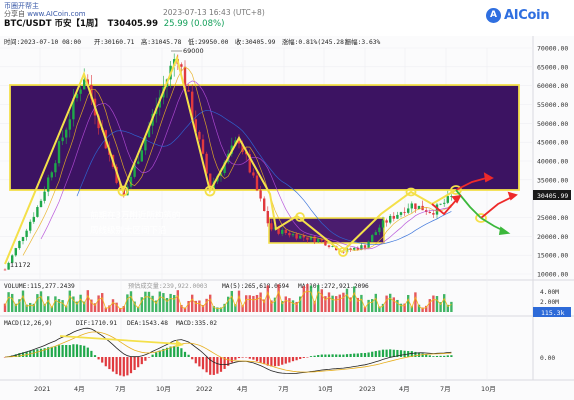  What do you see at coordinates (367, 389) in the screenshot?
I see `time-tick: 2023` at bounding box center [367, 389].